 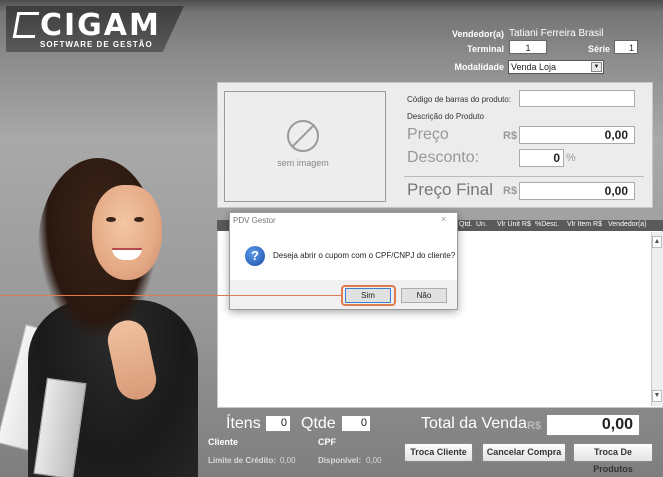 I want to click on desconto-unit: %, so click(x=571, y=158).